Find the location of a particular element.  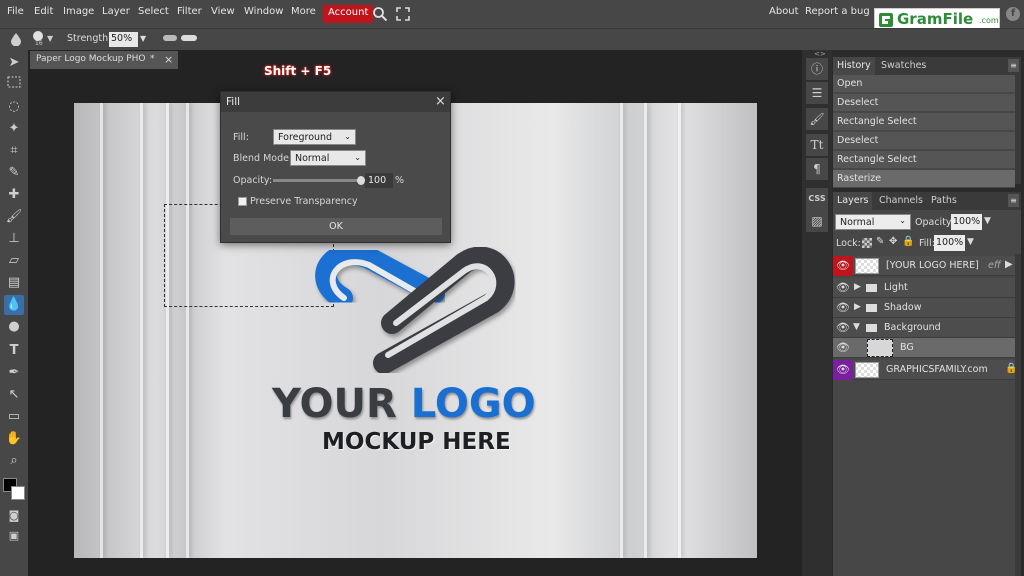

layers-menu-icon: ≡ is located at coordinates (1013, 200).